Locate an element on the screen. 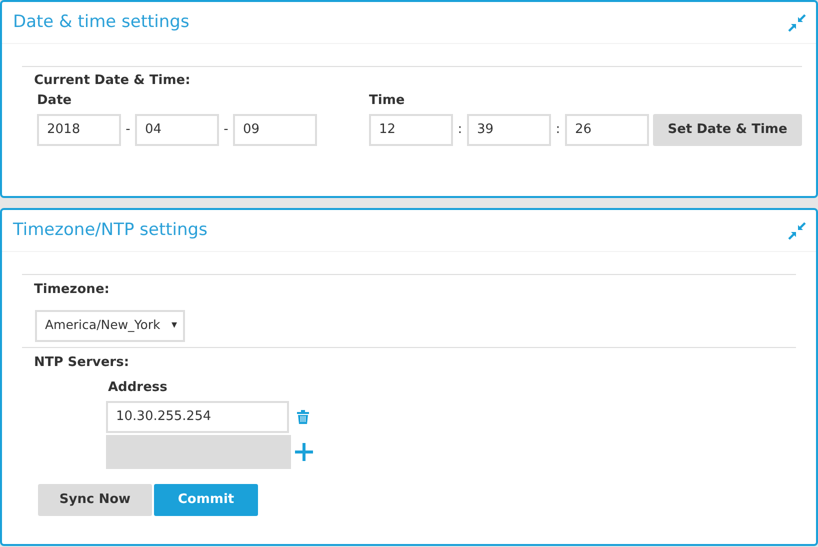 Image resolution: width=818 pixels, height=547 pixels. trash-icon is located at coordinates (303, 417).